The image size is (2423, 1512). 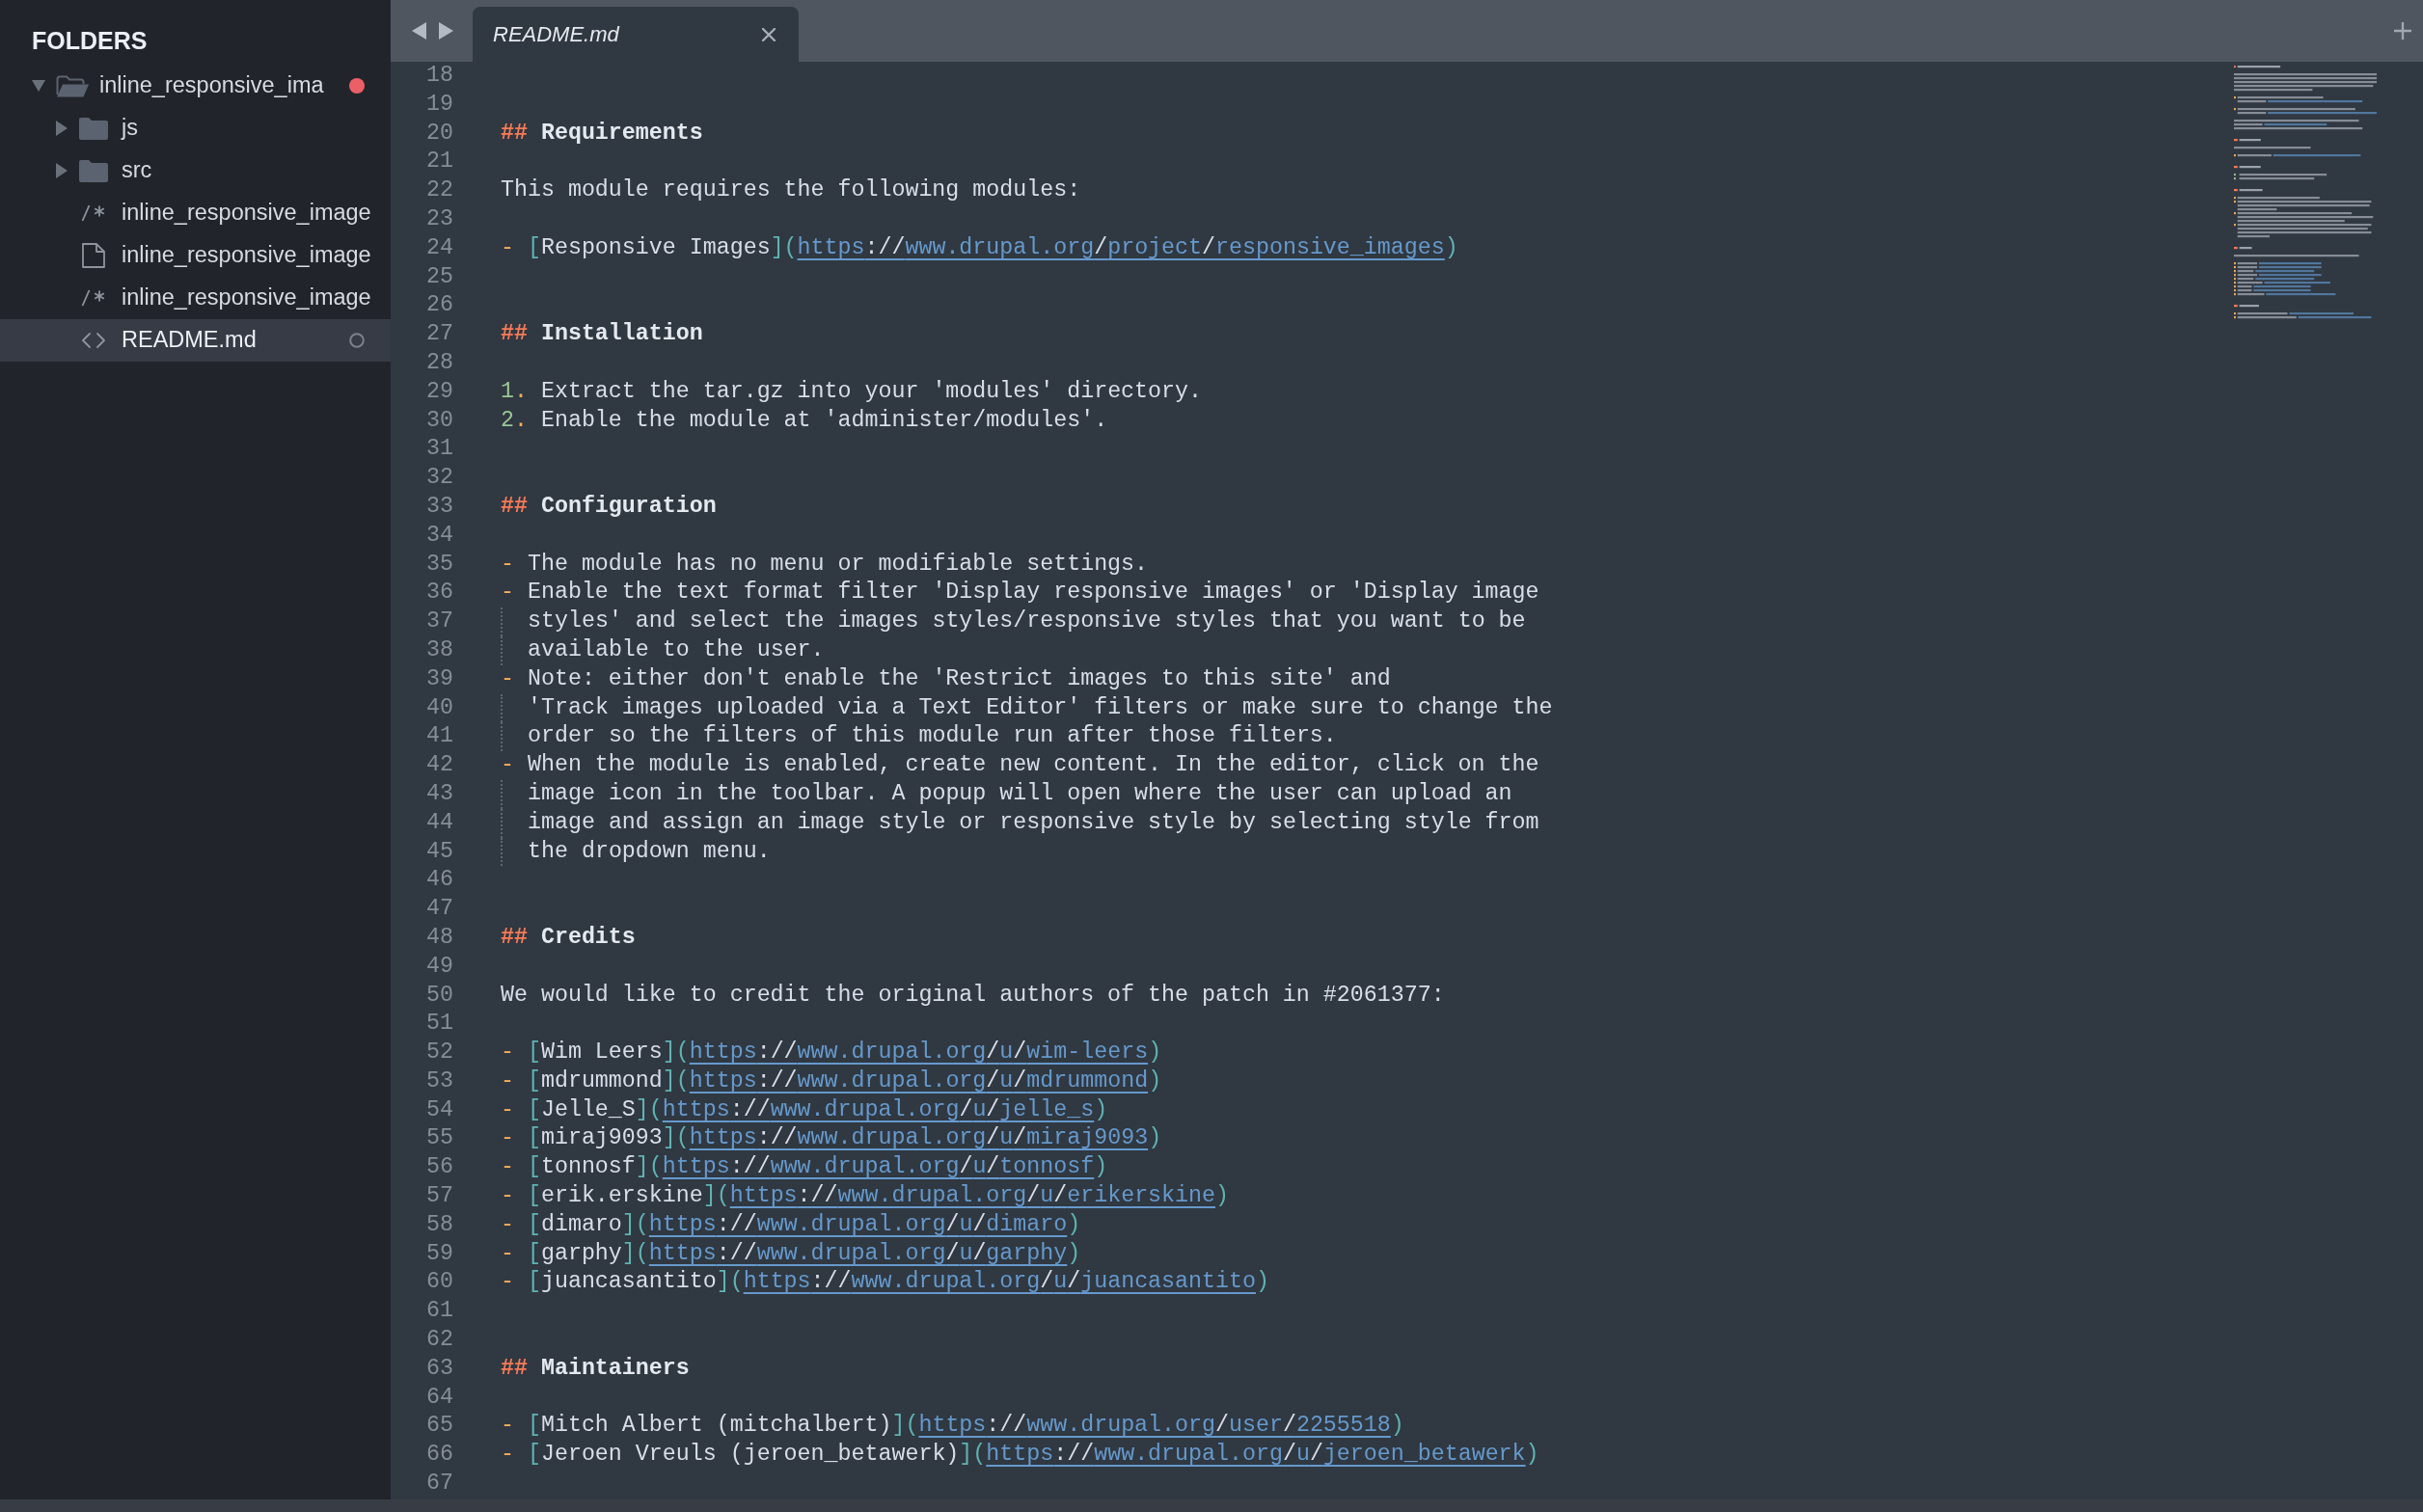 I want to click on list-item-line: - [Responsive Images](https://www.drupal.org/project/responsive_images), so click(x=979, y=247).